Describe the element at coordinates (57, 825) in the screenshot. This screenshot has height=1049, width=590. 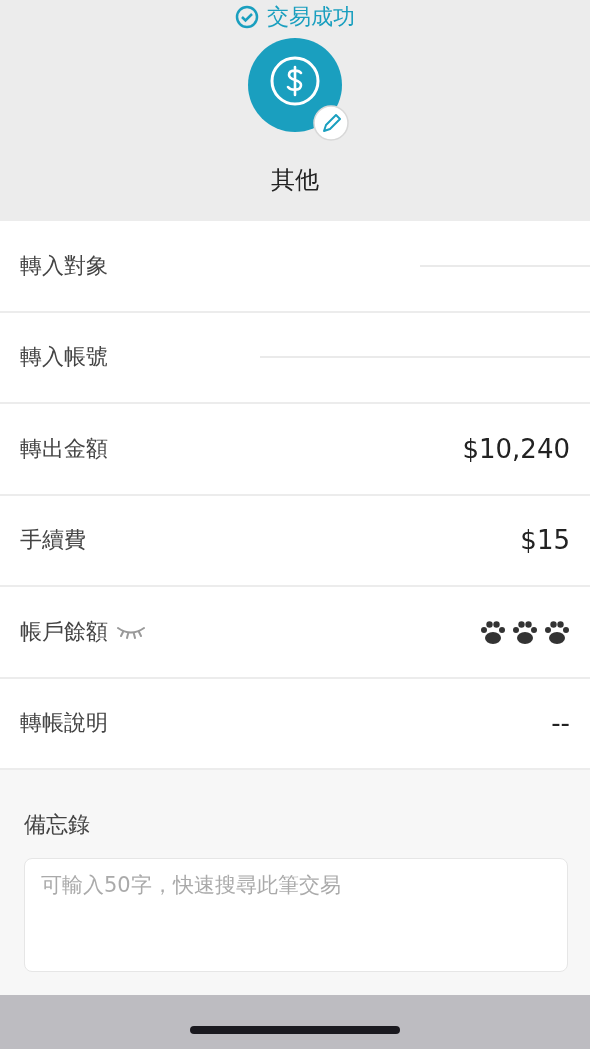
I see `memo-label: 備忘錄` at that location.